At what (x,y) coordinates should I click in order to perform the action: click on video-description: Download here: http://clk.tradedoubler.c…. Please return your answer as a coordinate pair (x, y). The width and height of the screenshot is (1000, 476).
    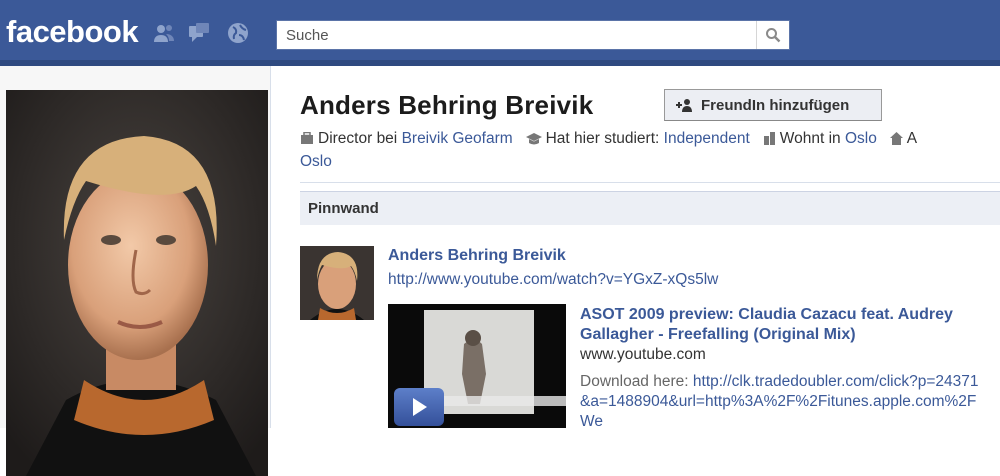
    Looking at the image, I should click on (780, 402).